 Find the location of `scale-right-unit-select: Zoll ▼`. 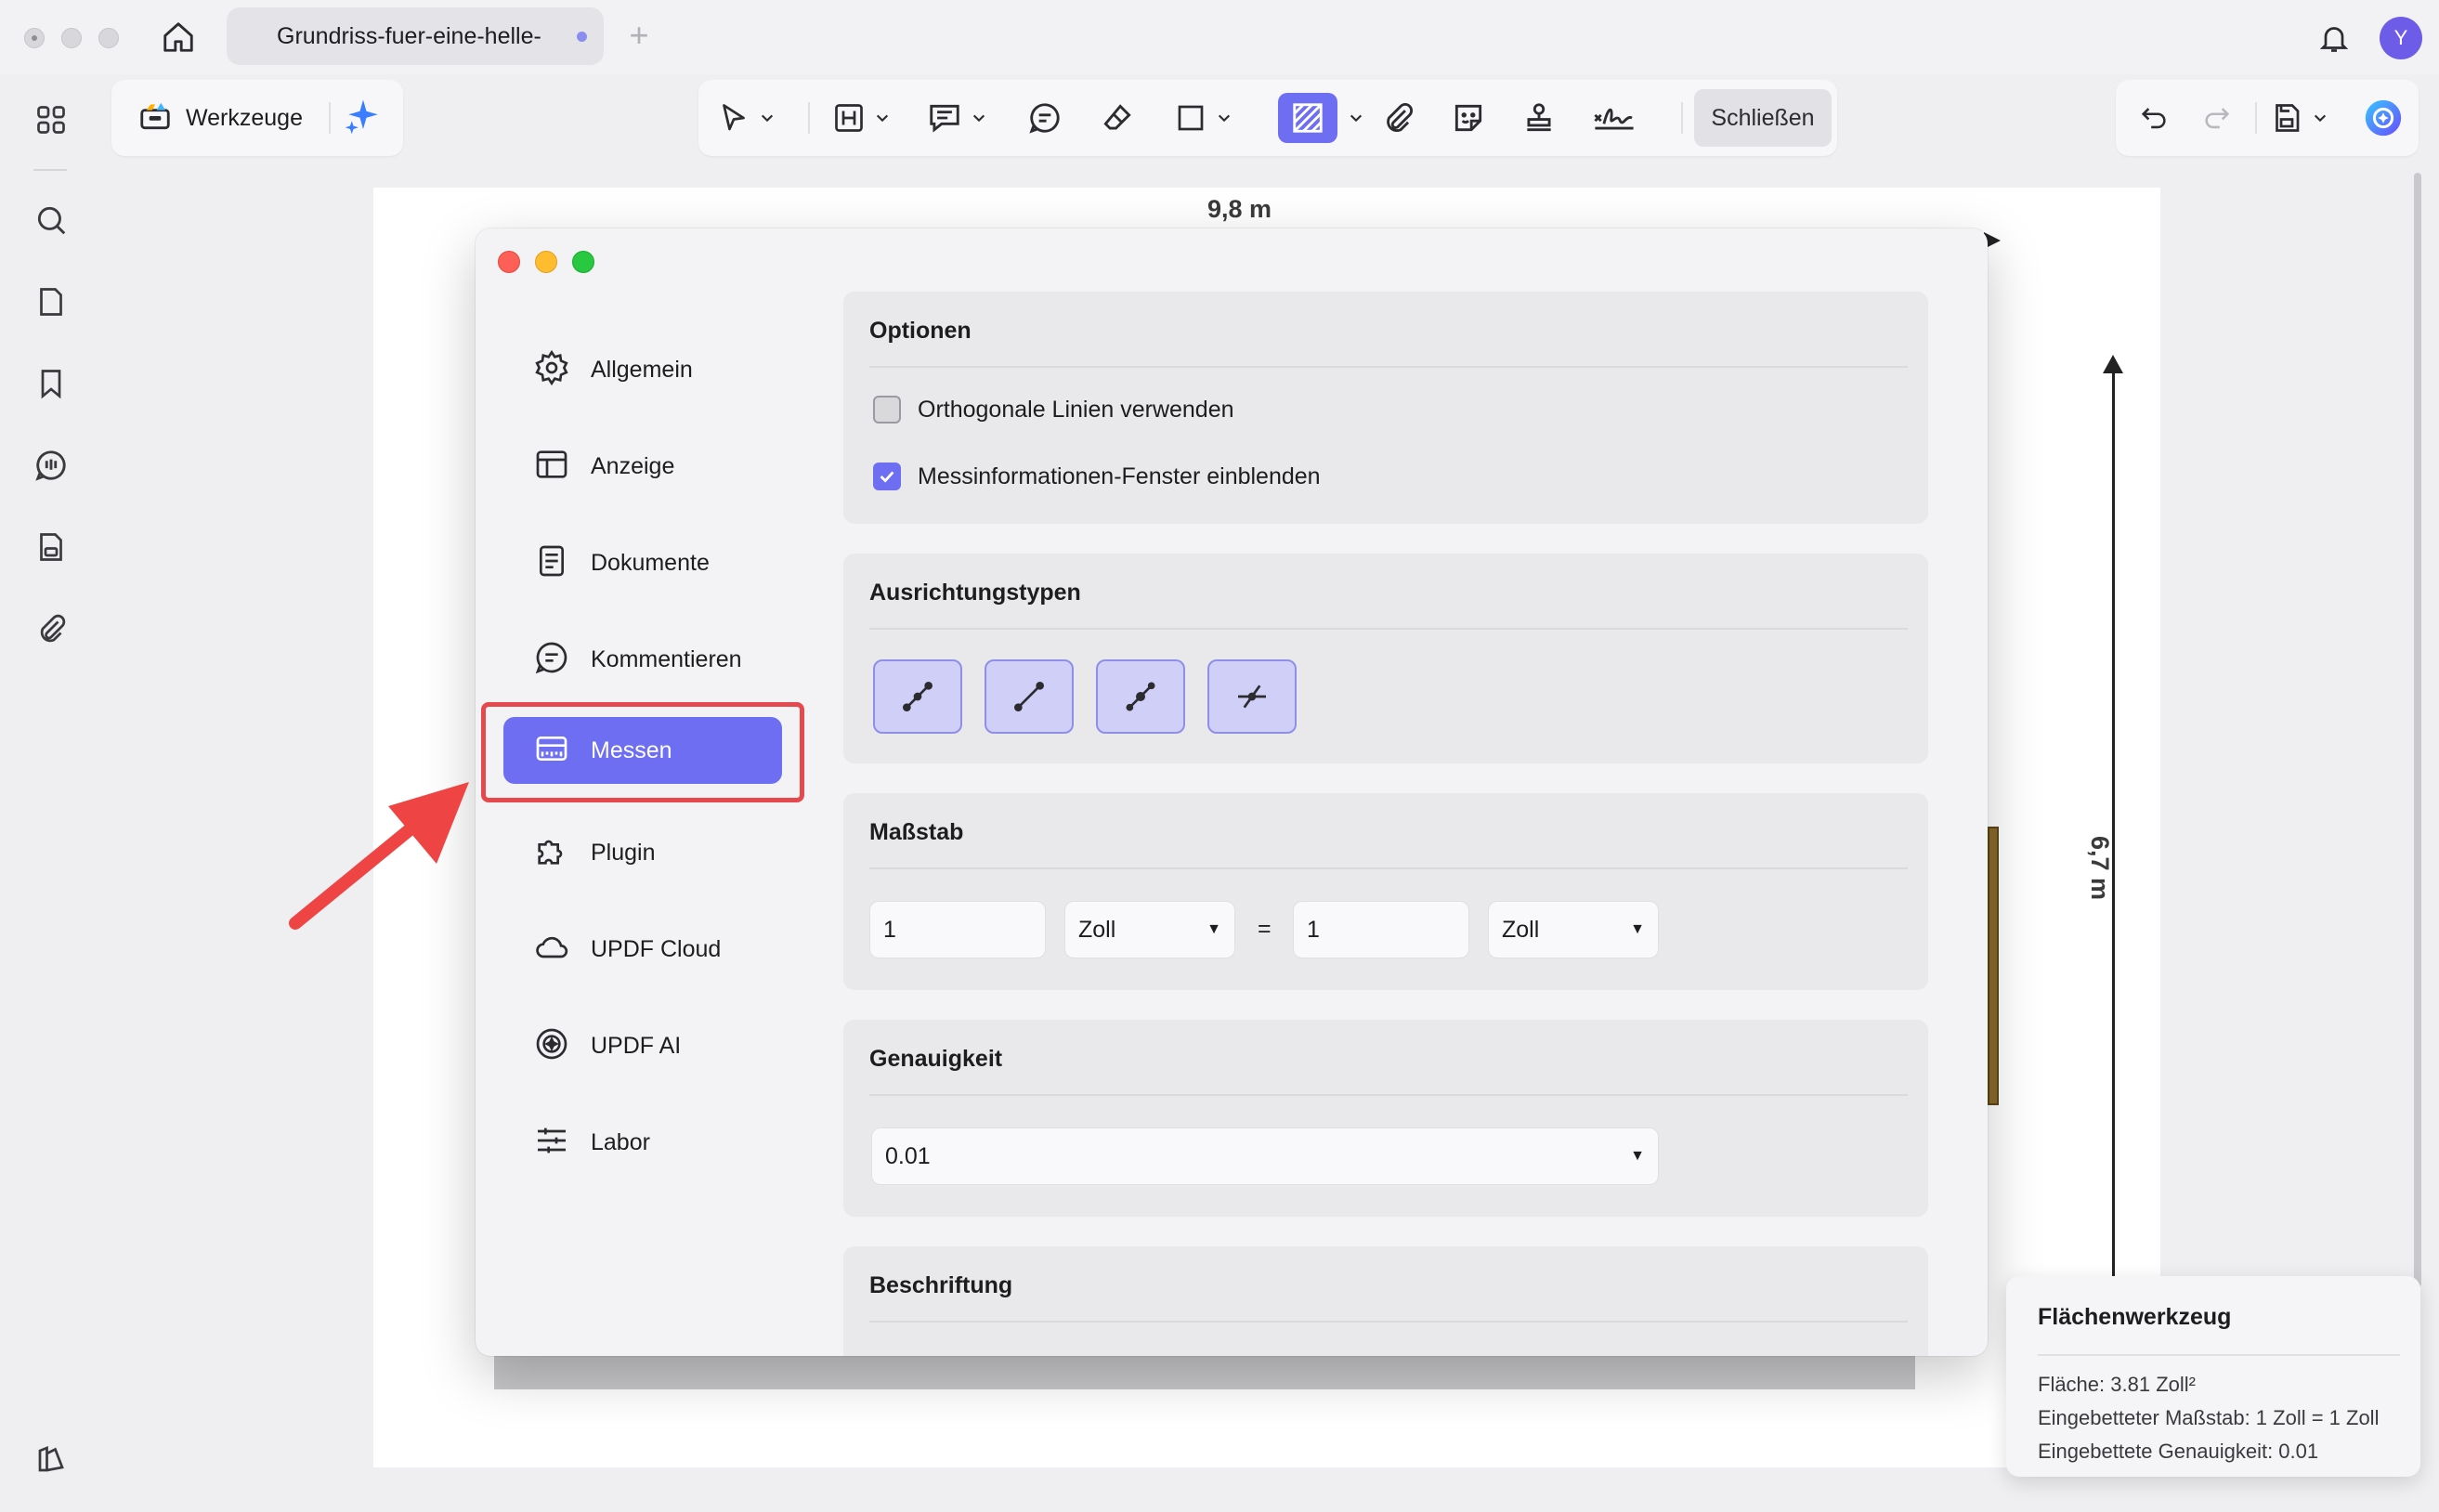

scale-right-unit-select: Zoll ▼ is located at coordinates (1573, 929).